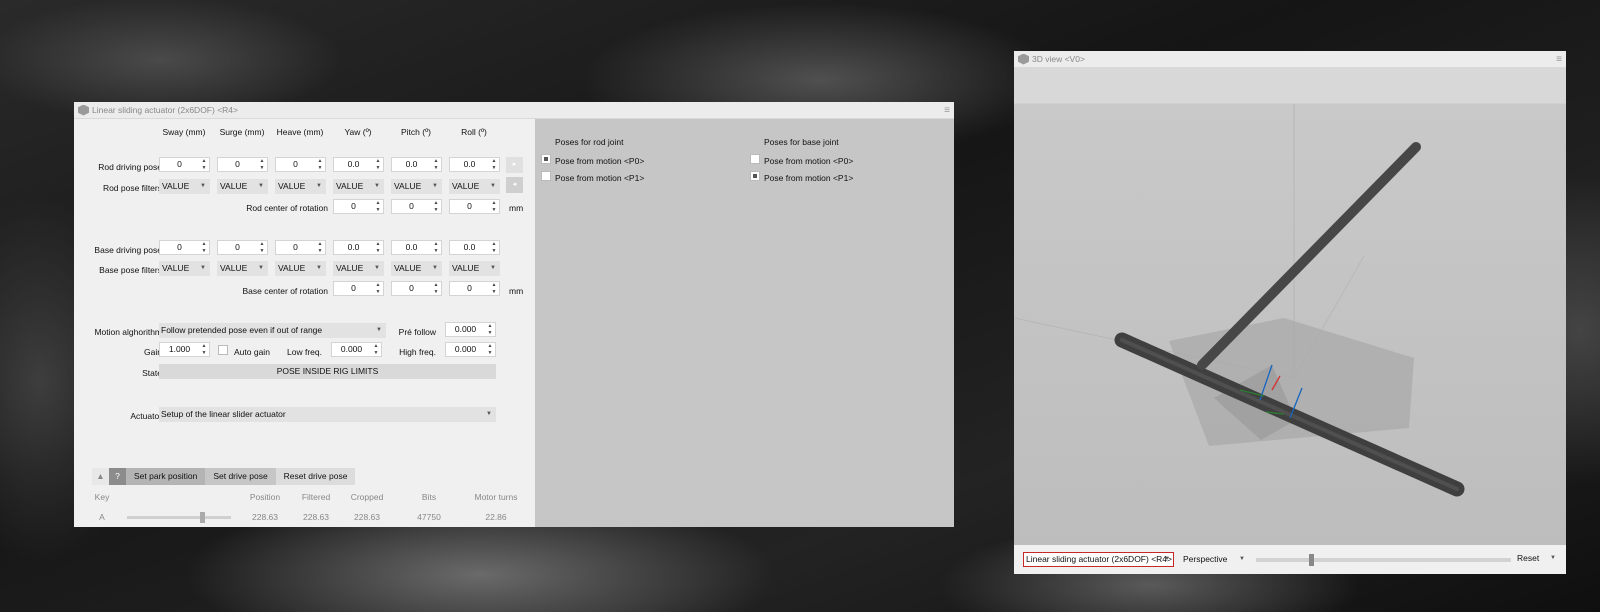 The image size is (1600, 612). Describe the element at coordinates (184, 247) in the screenshot. I see `base-sway-spinbox: 0 ▲ ▼` at that location.